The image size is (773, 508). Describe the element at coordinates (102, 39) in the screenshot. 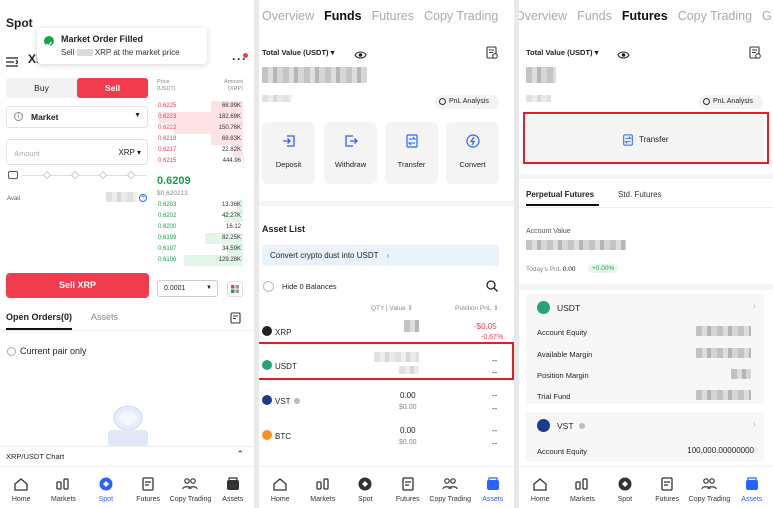

I see `toast-title: Market Order Filled` at that location.